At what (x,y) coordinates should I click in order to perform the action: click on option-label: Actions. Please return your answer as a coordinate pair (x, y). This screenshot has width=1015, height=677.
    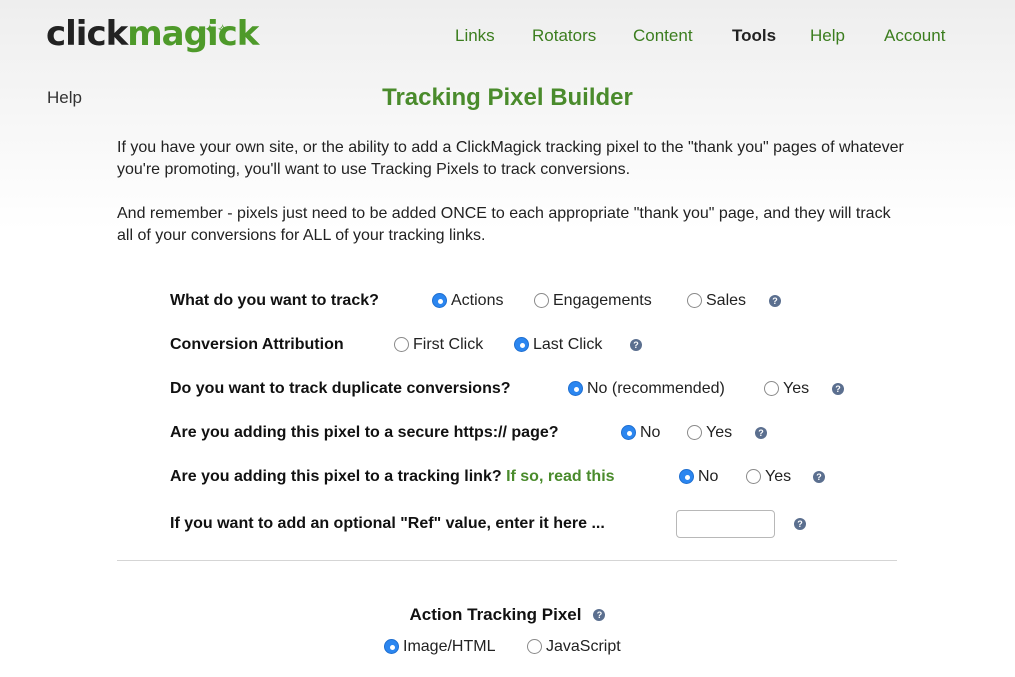
    Looking at the image, I should click on (477, 300).